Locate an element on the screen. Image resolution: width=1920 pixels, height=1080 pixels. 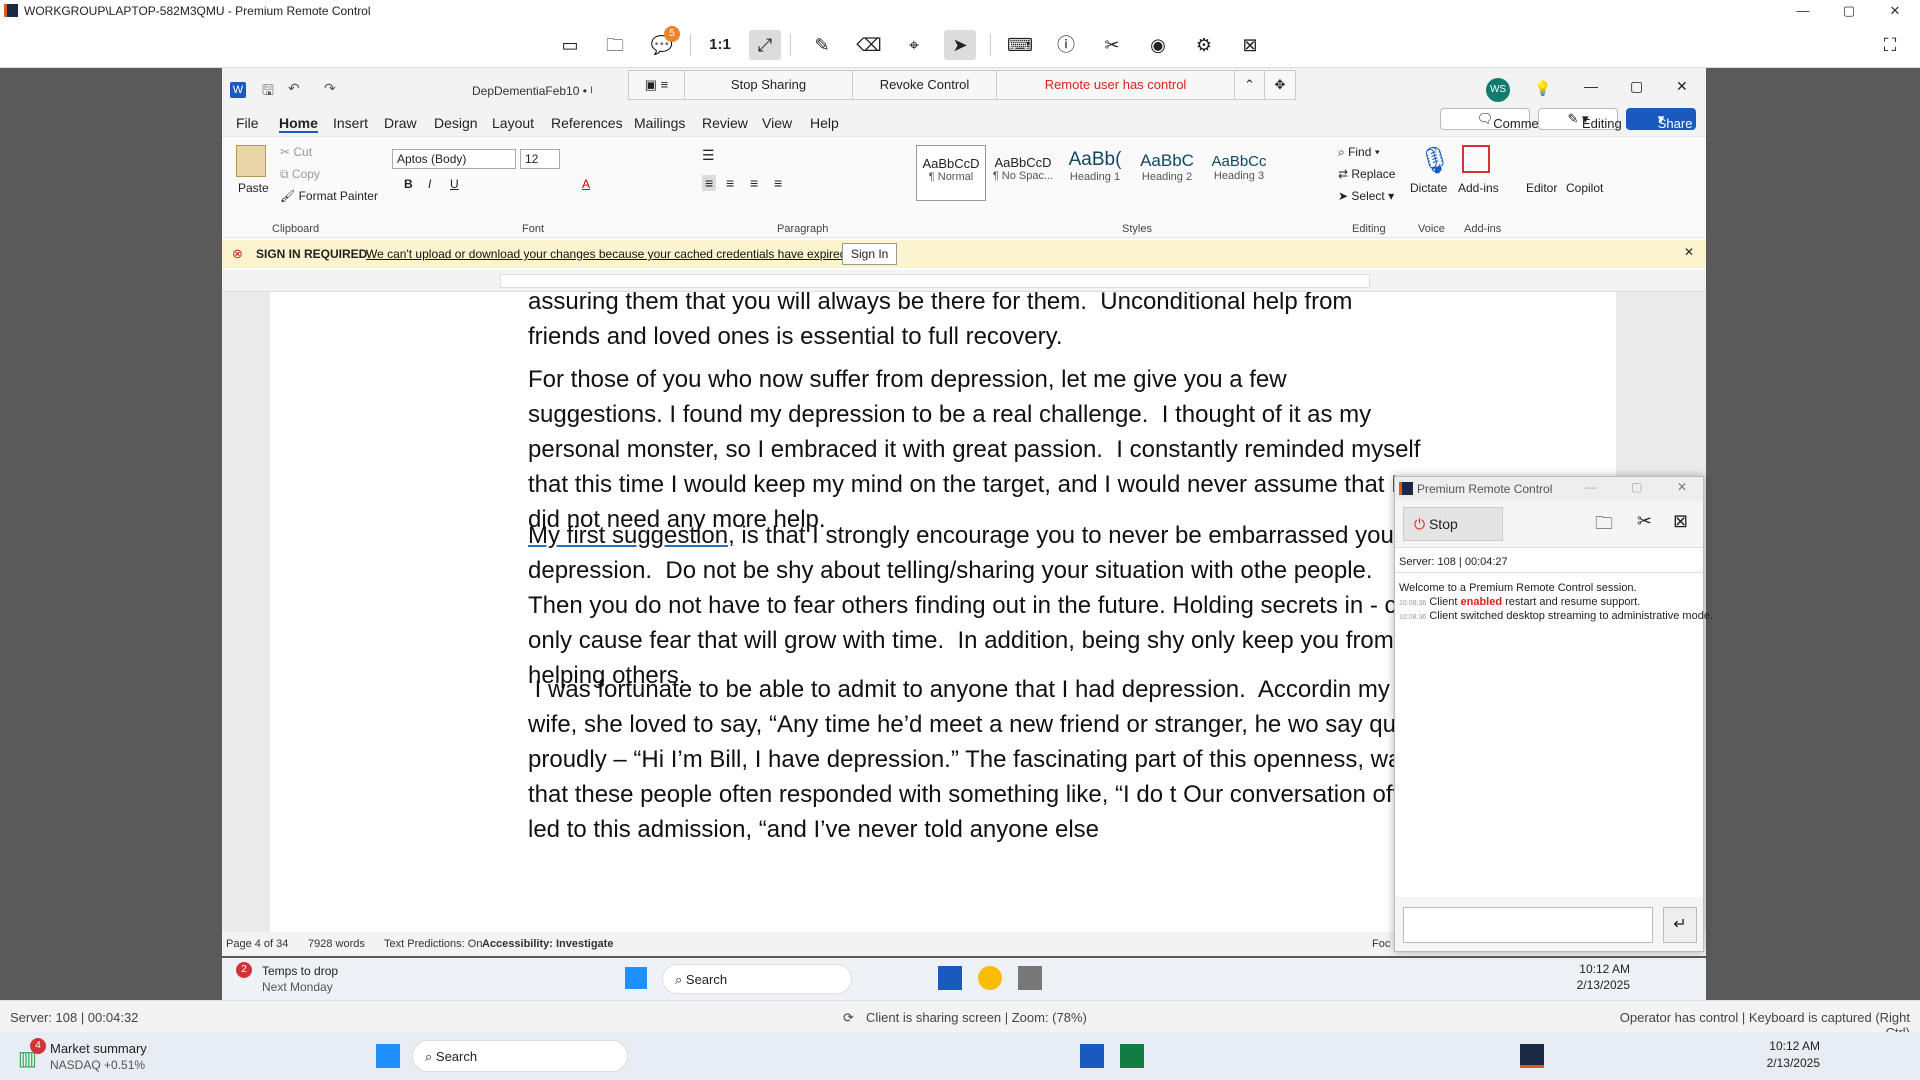
minimize-button: — is located at coordinates (1803, 11).